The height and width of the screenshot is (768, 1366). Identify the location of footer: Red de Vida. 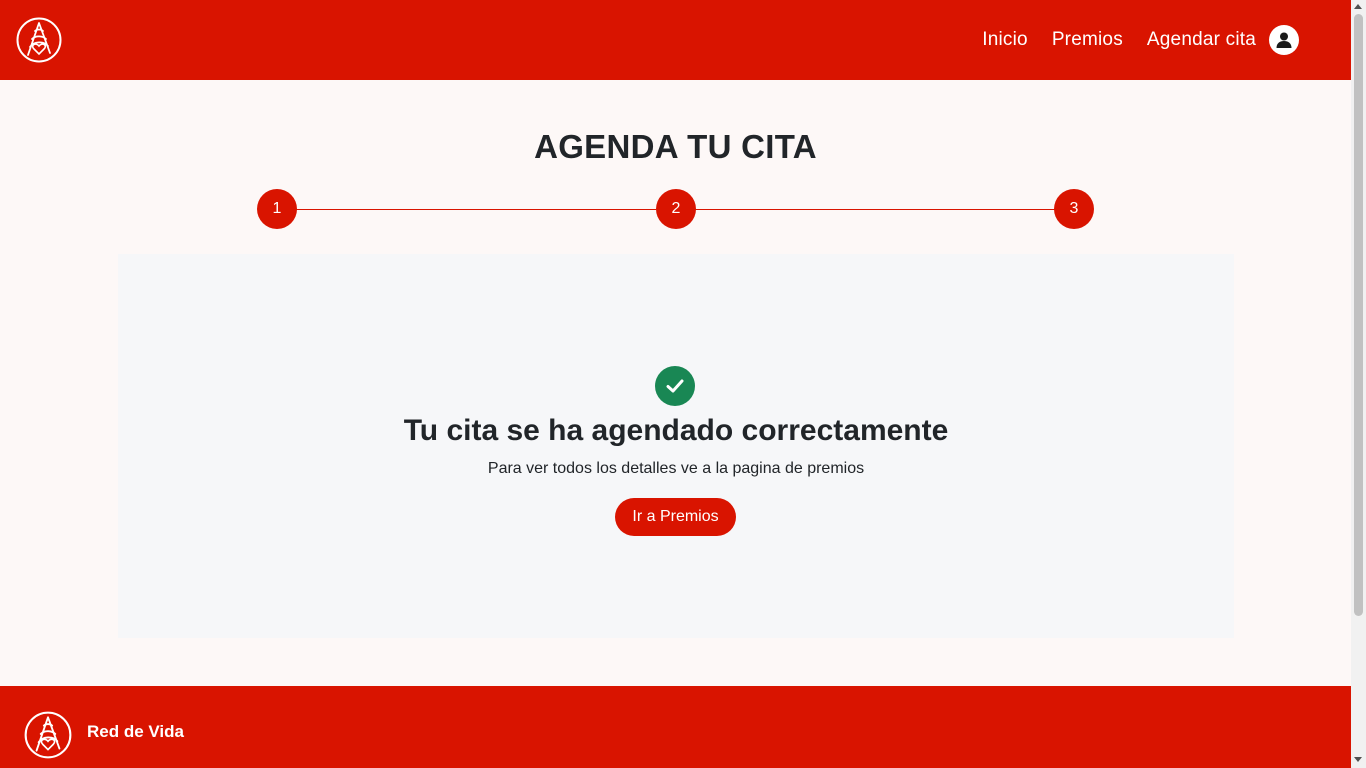
(675, 727).